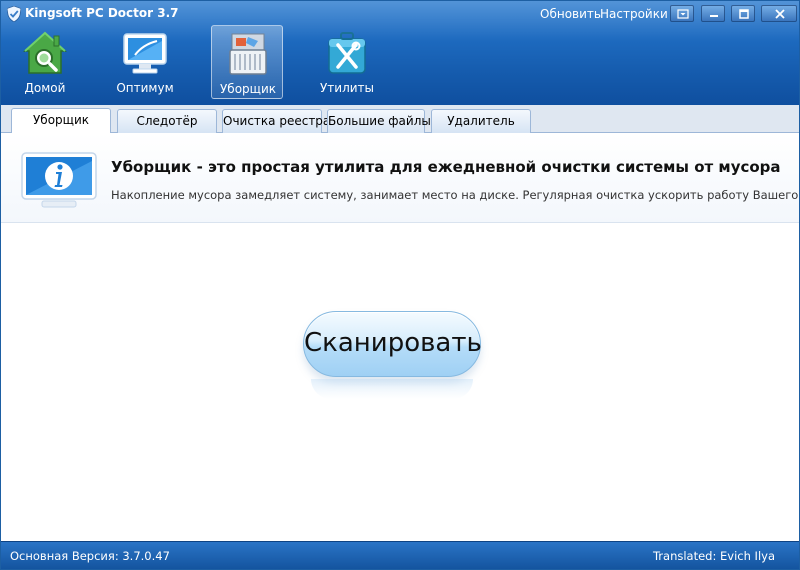 The image size is (800, 570). I want to click on update-link: Обновить, so click(570, 14).